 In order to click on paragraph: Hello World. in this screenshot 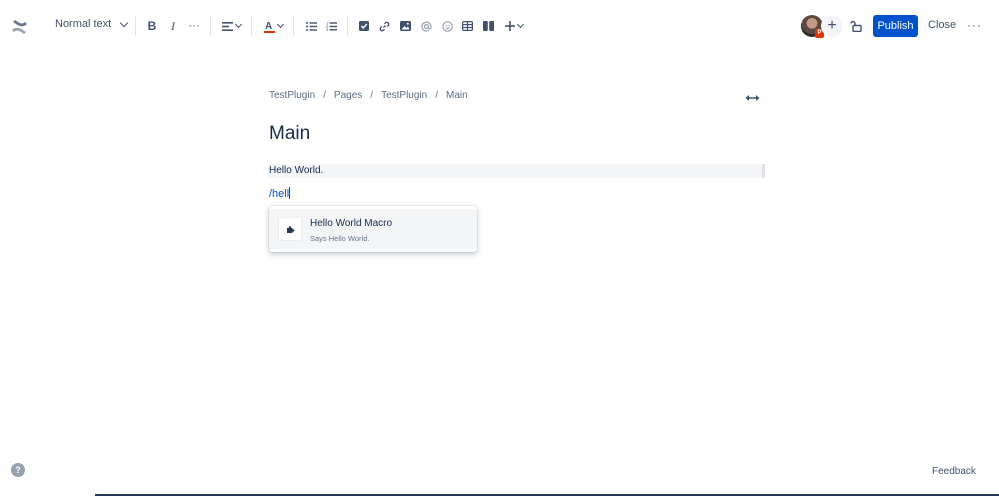, I will do `click(516, 171)`.